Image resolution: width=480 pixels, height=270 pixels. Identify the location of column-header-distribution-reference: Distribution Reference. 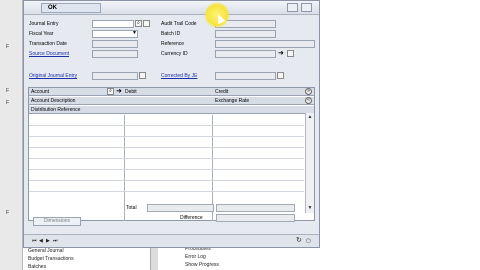
(56, 110).